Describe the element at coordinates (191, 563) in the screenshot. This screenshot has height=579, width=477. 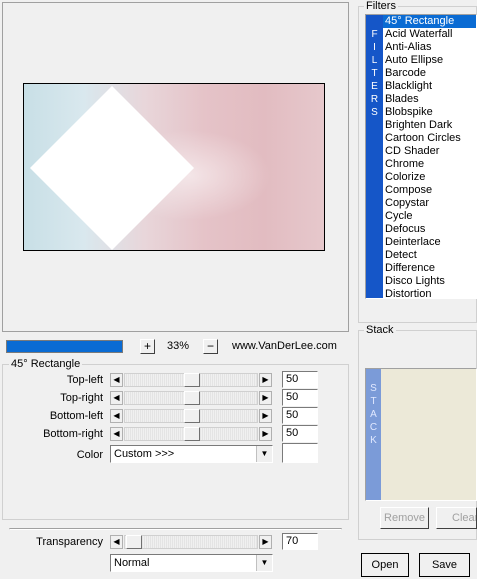
I see `blend-mode-select: Normal ▼` at that location.